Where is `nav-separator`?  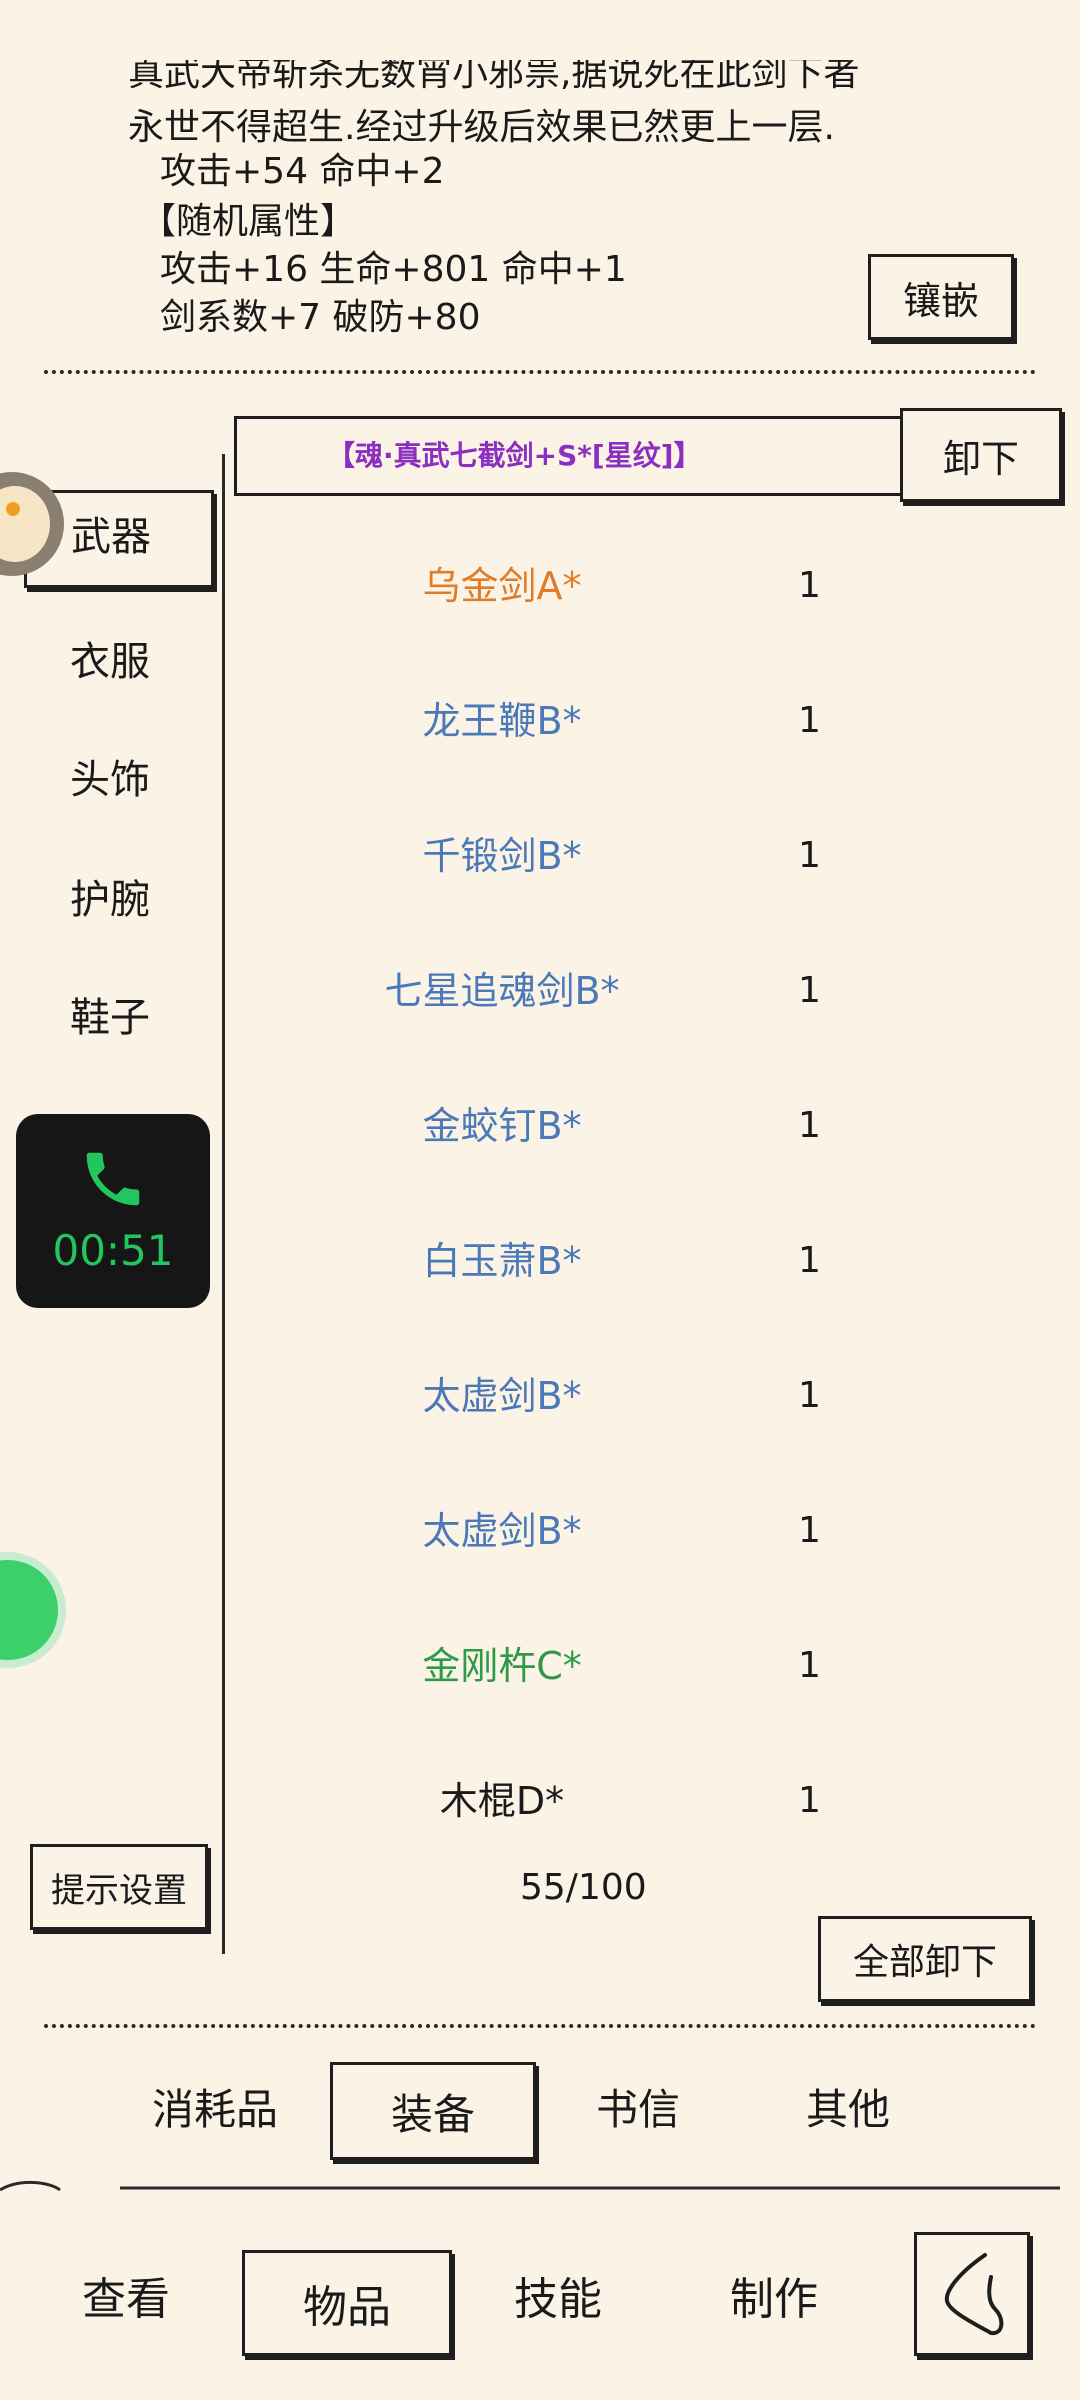
nav-separator is located at coordinates (530, 2186).